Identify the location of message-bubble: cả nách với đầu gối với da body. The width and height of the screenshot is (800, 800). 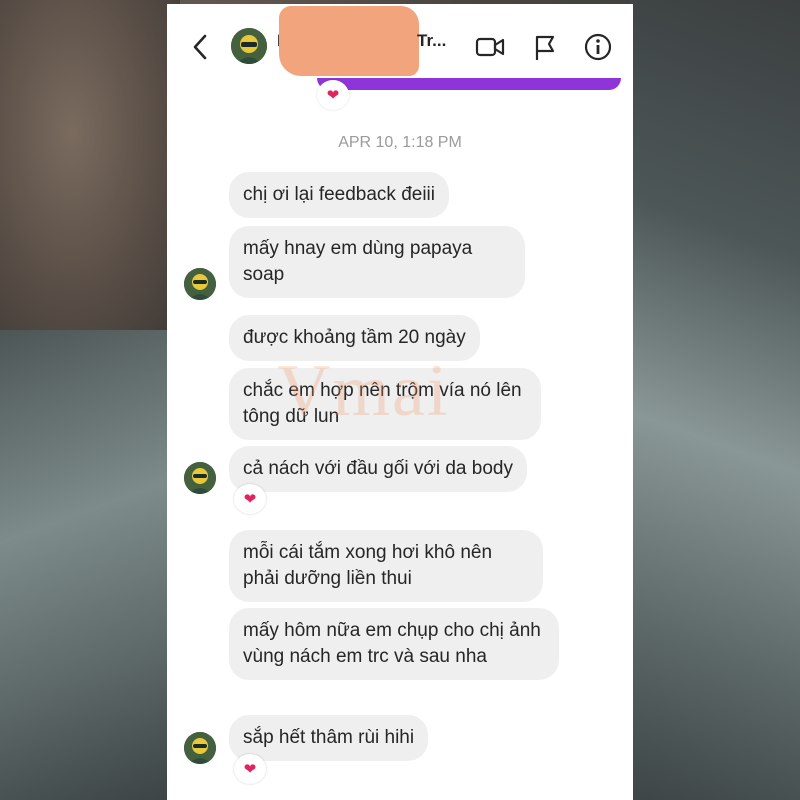
(378, 469).